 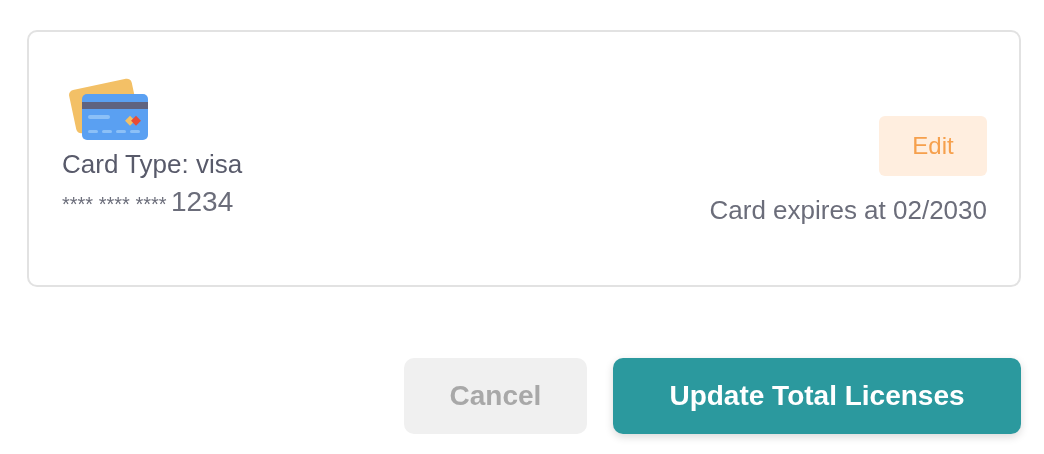 I want to click on update-button: Update Total Licenses, so click(x=817, y=396).